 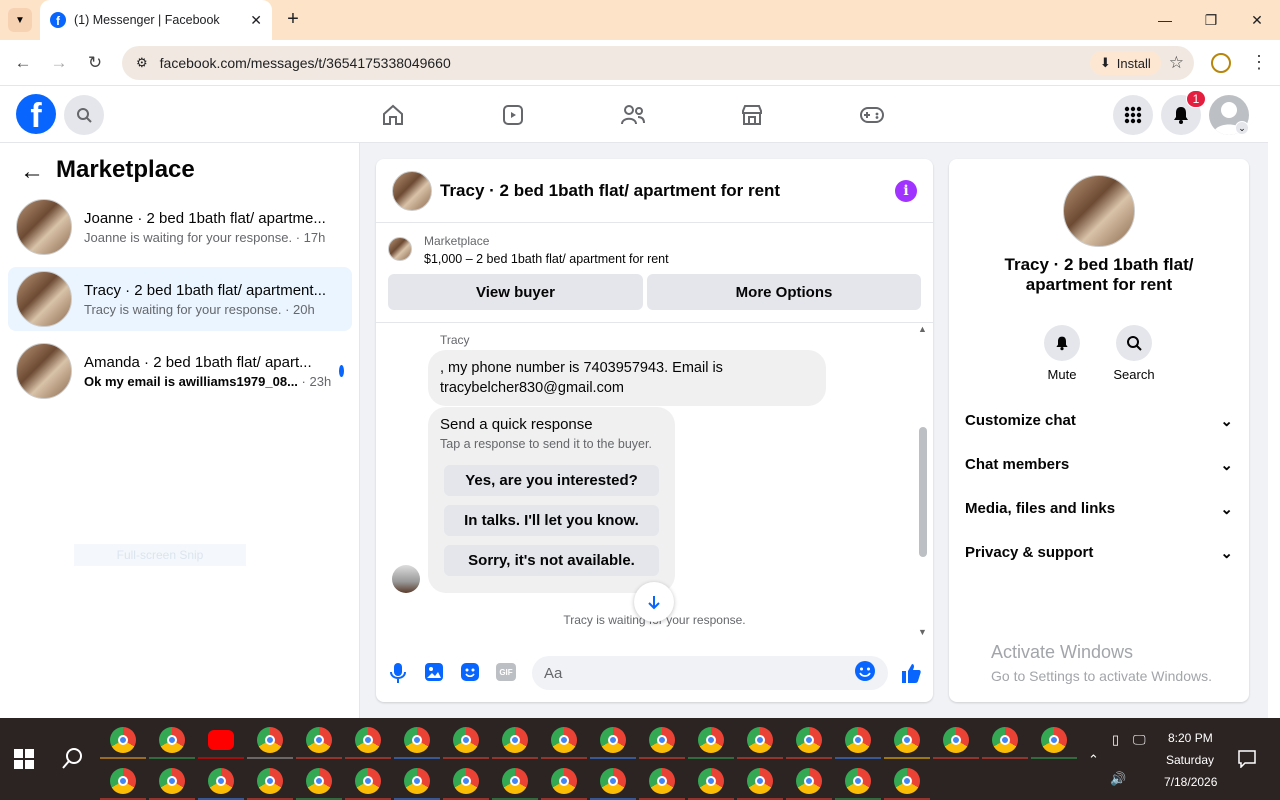 I want to click on photo-icon, so click(x=434, y=674).